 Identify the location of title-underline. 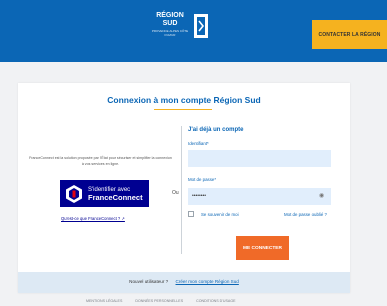
(183, 109).